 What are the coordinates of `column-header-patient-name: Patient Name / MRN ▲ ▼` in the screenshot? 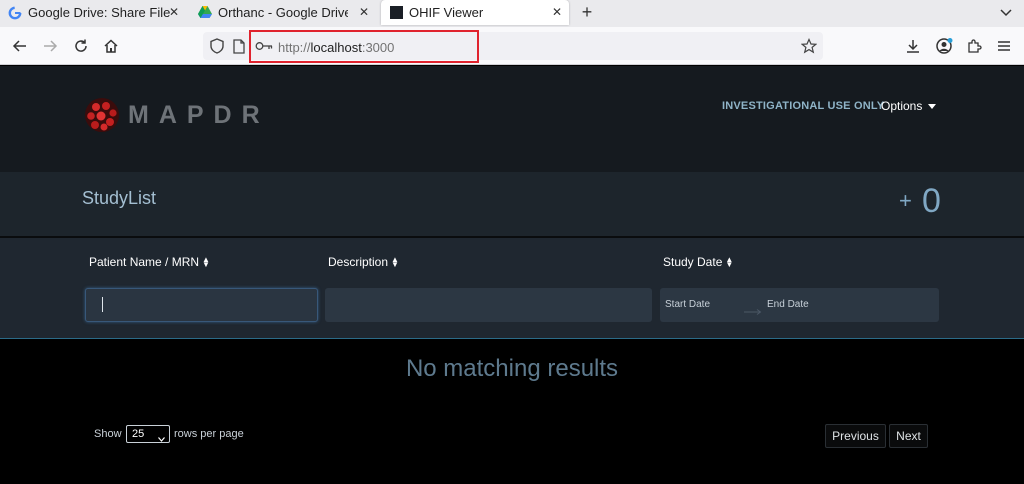 It's located at (149, 262).